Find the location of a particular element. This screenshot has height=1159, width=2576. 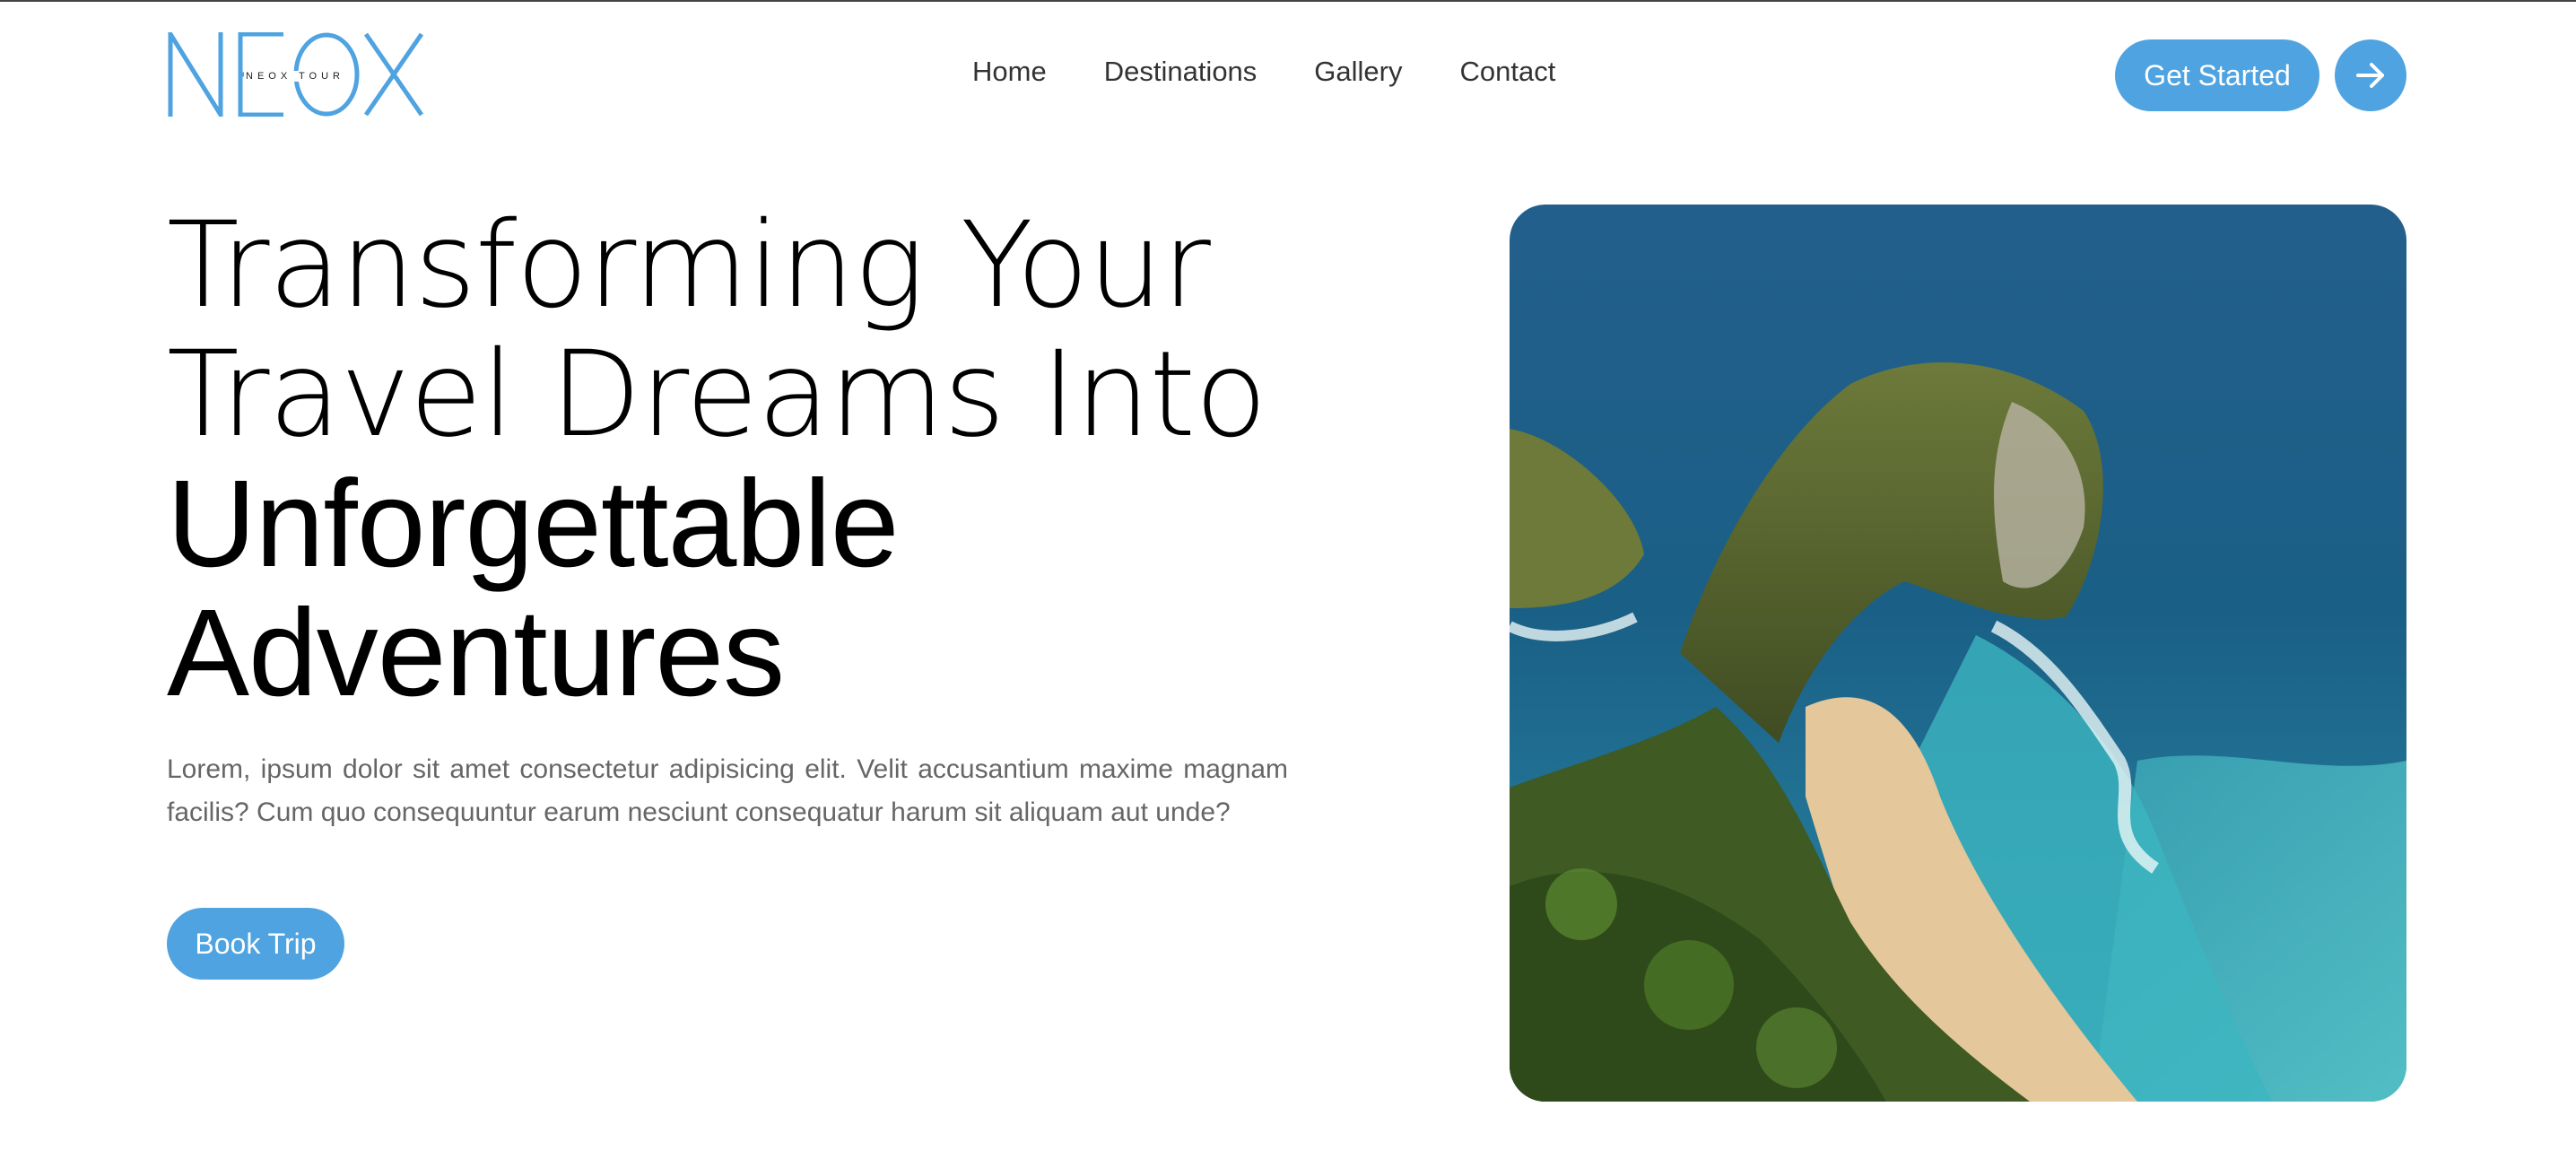

nav-item-contact: Contact is located at coordinates (1508, 72).